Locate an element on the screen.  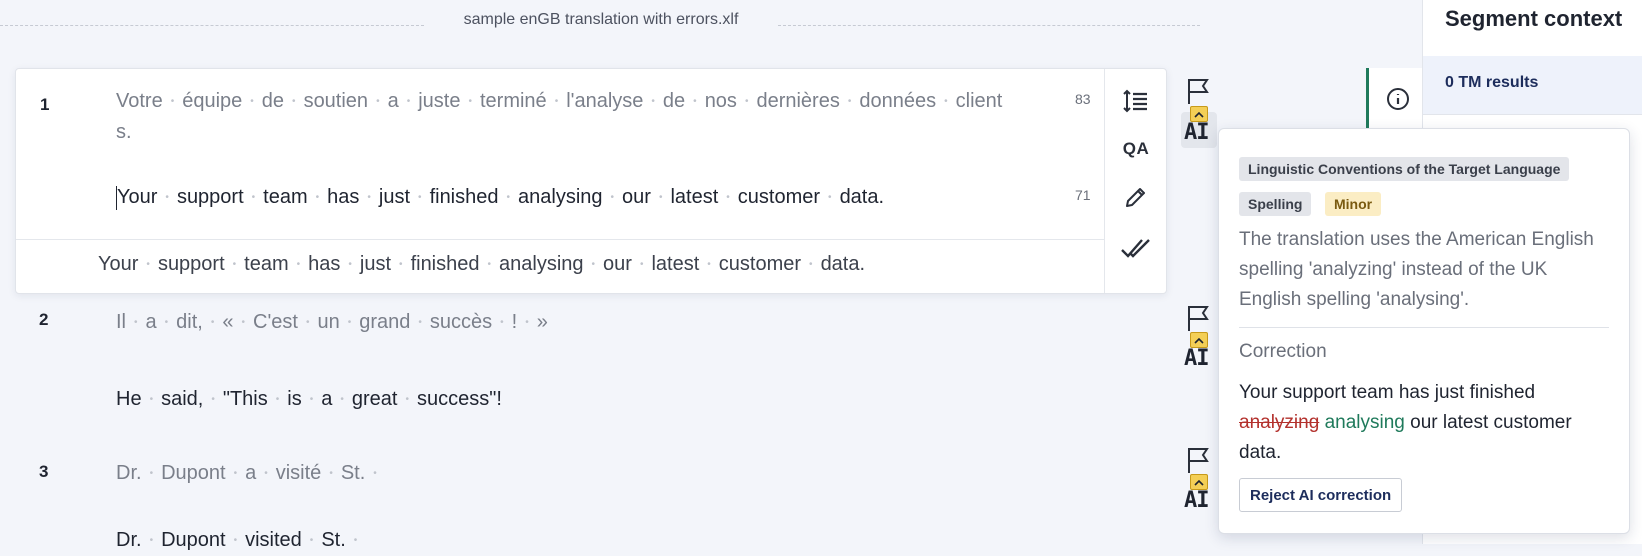
header-divider-left is located at coordinates (212, 25).